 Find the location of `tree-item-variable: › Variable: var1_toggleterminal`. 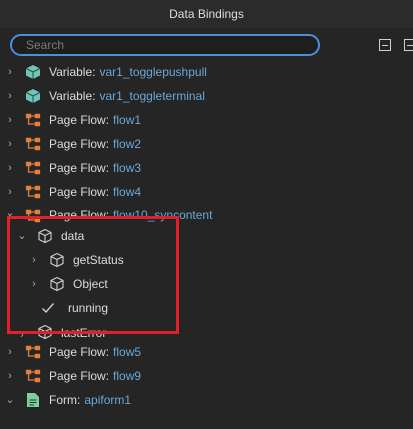

tree-item-variable: › Variable: var1_toggleterminal is located at coordinates (206, 96).